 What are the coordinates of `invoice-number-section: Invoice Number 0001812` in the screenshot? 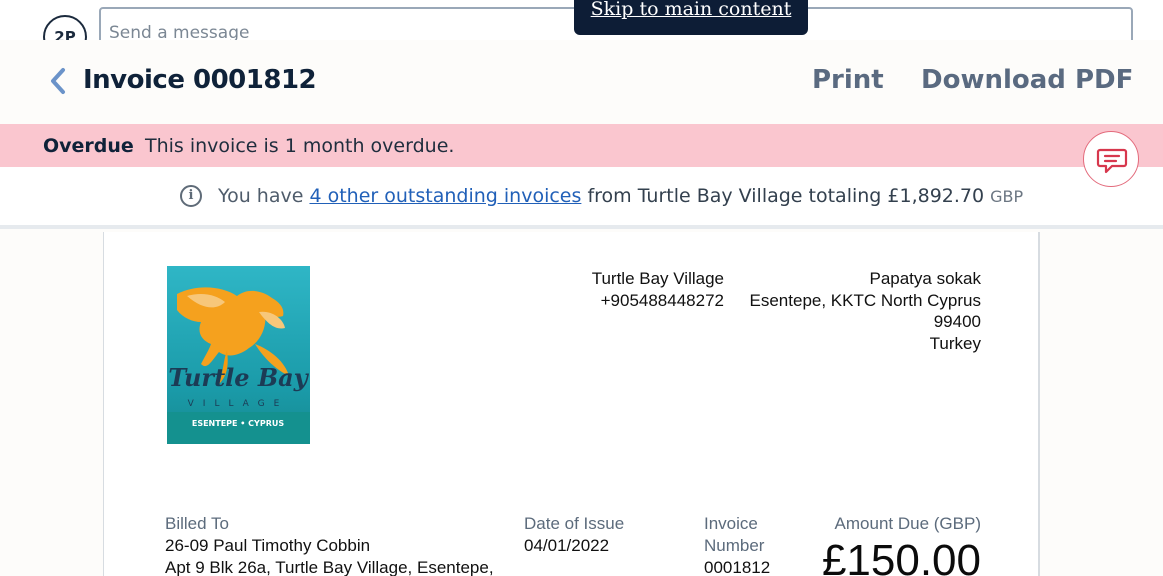 It's located at (749, 544).